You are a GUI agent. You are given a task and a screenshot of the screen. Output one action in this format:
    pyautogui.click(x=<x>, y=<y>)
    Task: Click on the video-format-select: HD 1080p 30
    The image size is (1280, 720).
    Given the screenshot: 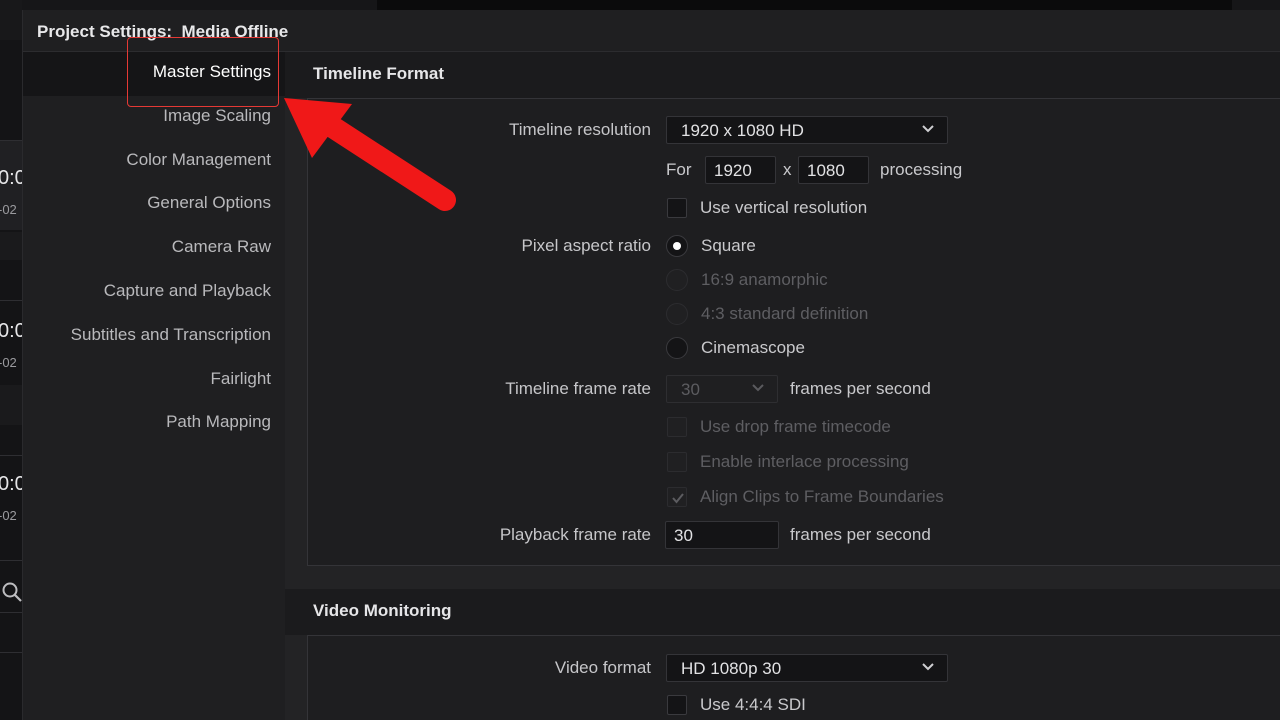 What is the action you would take?
    pyautogui.click(x=807, y=668)
    